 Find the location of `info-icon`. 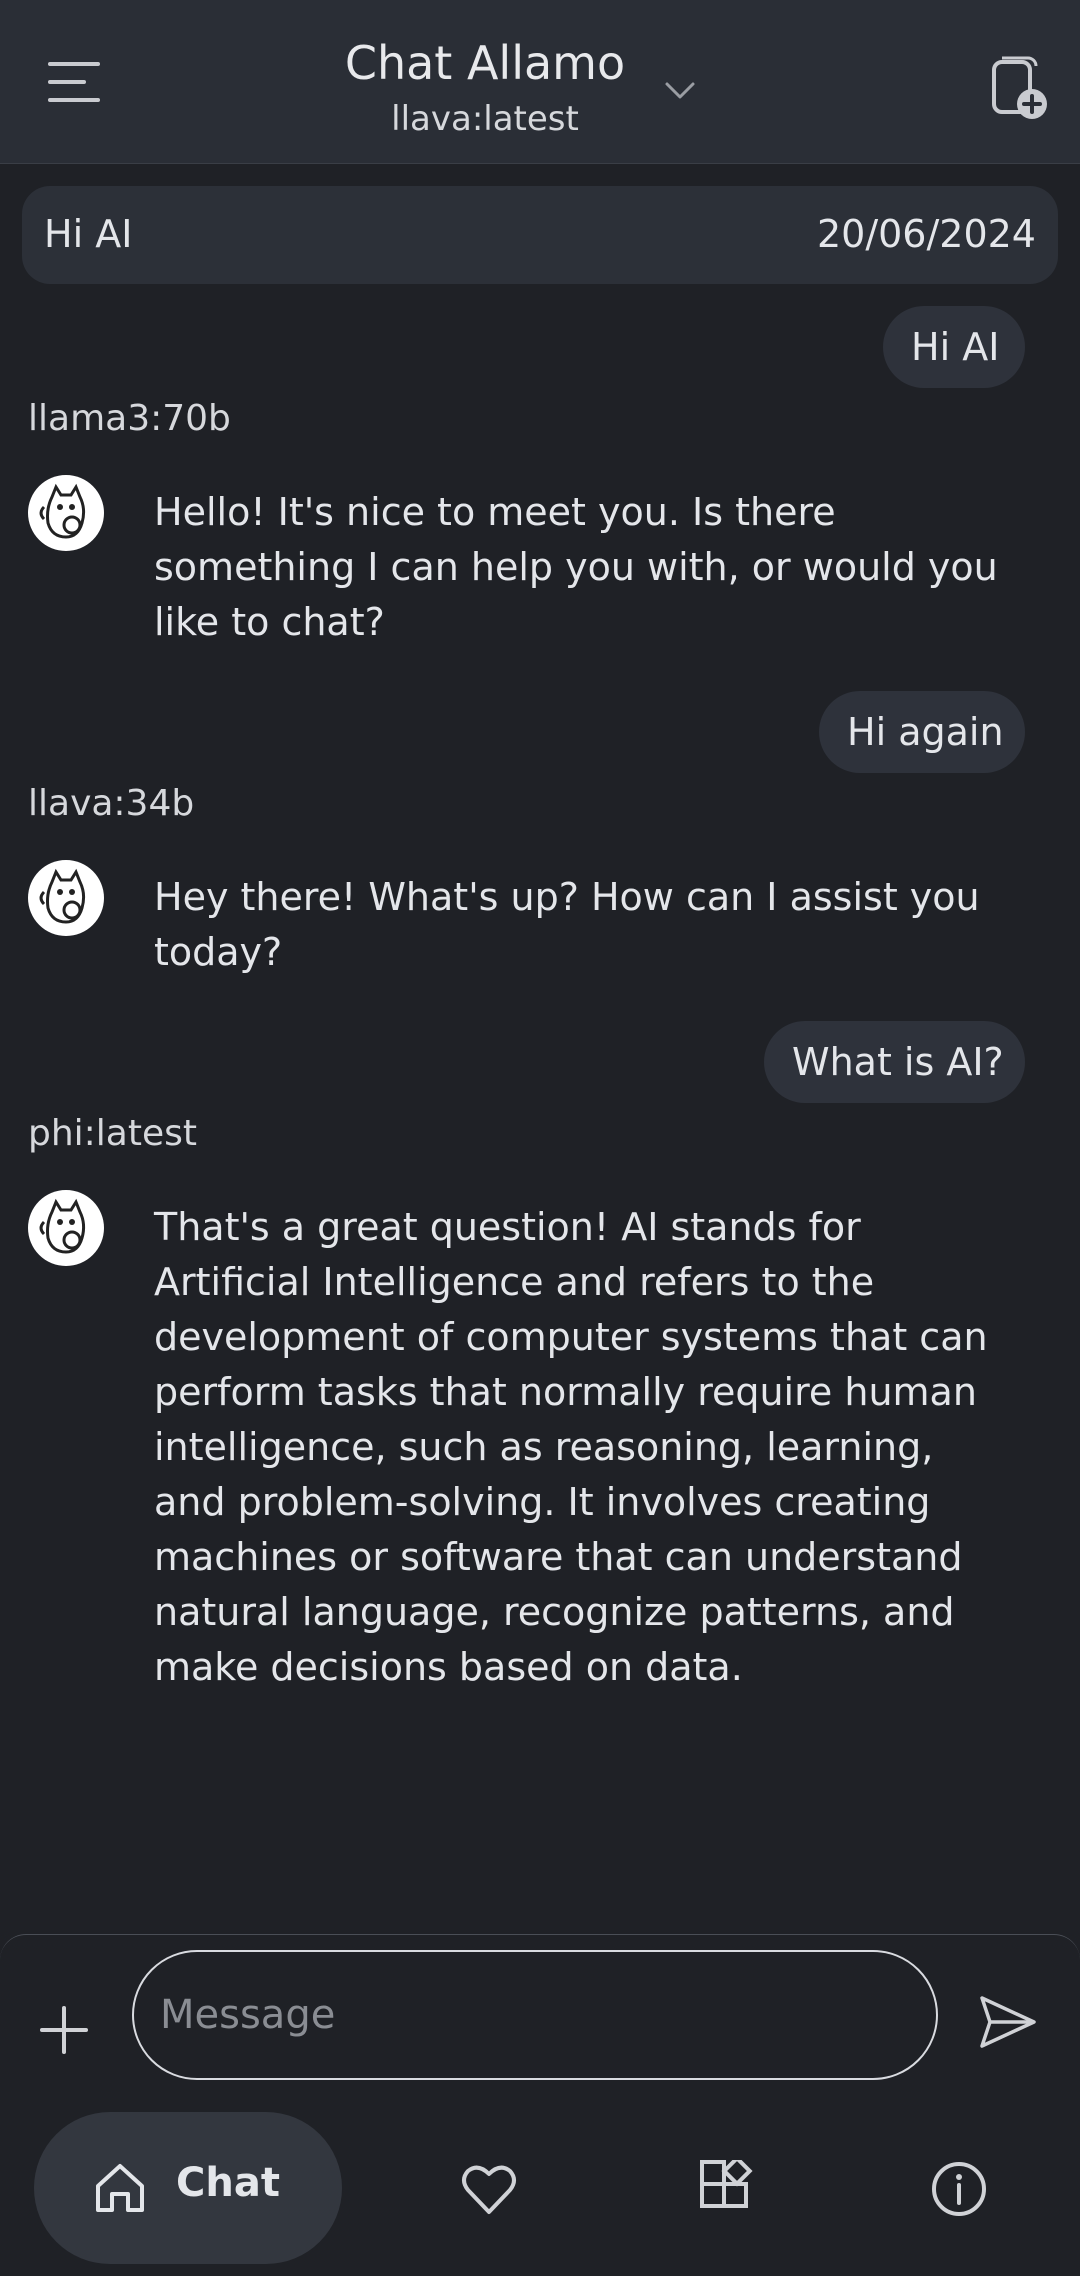

info-icon is located at coordinates (959, 2189).